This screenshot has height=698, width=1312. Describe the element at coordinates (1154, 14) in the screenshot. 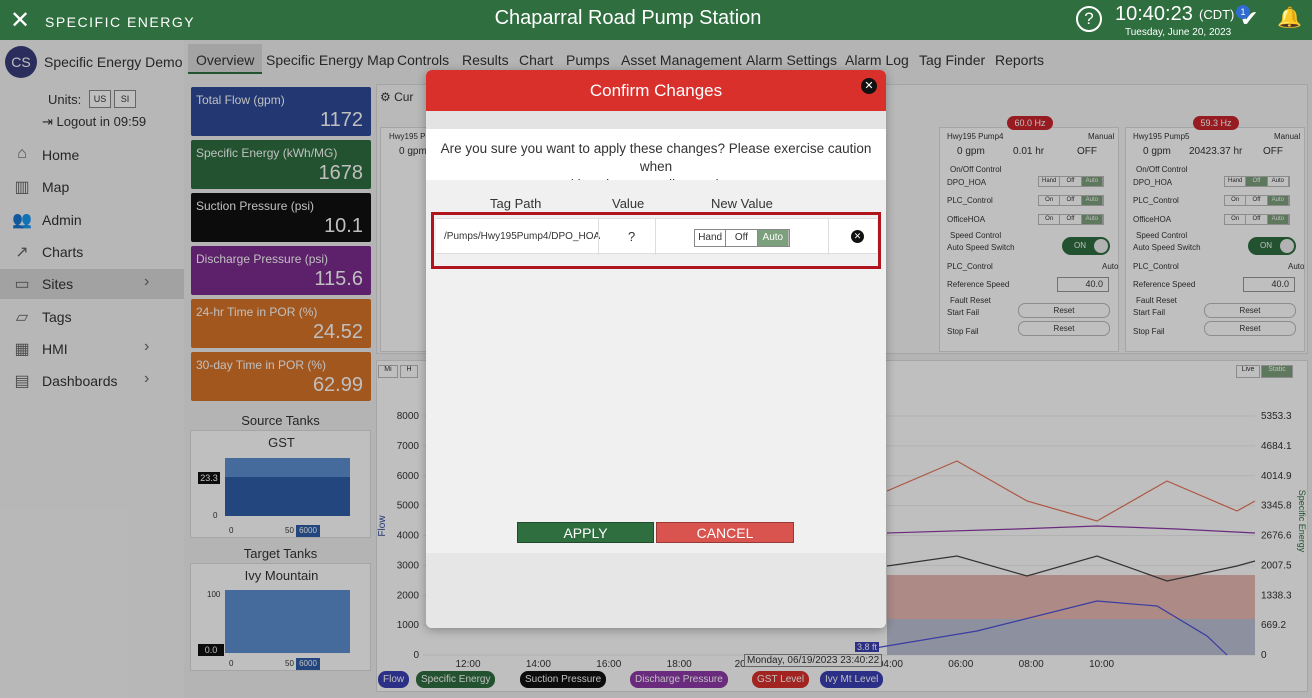

I see `clock-time: 10:40:23` at that location.